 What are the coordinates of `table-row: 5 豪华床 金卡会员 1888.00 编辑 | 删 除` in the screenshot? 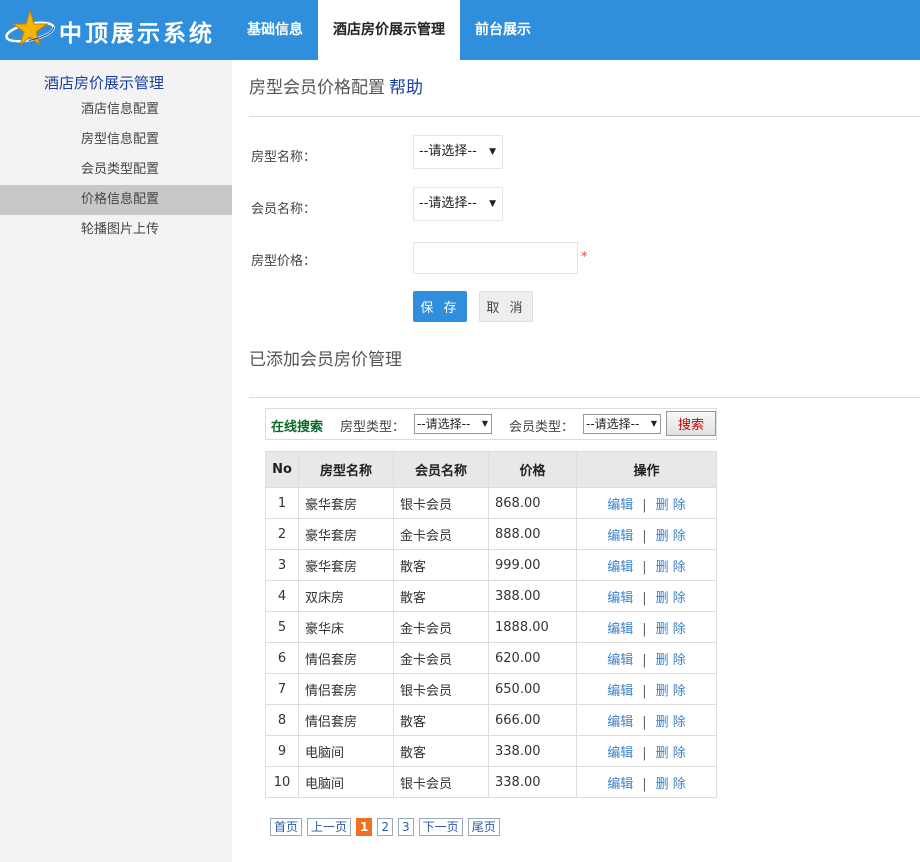 It's located at (491, 627).